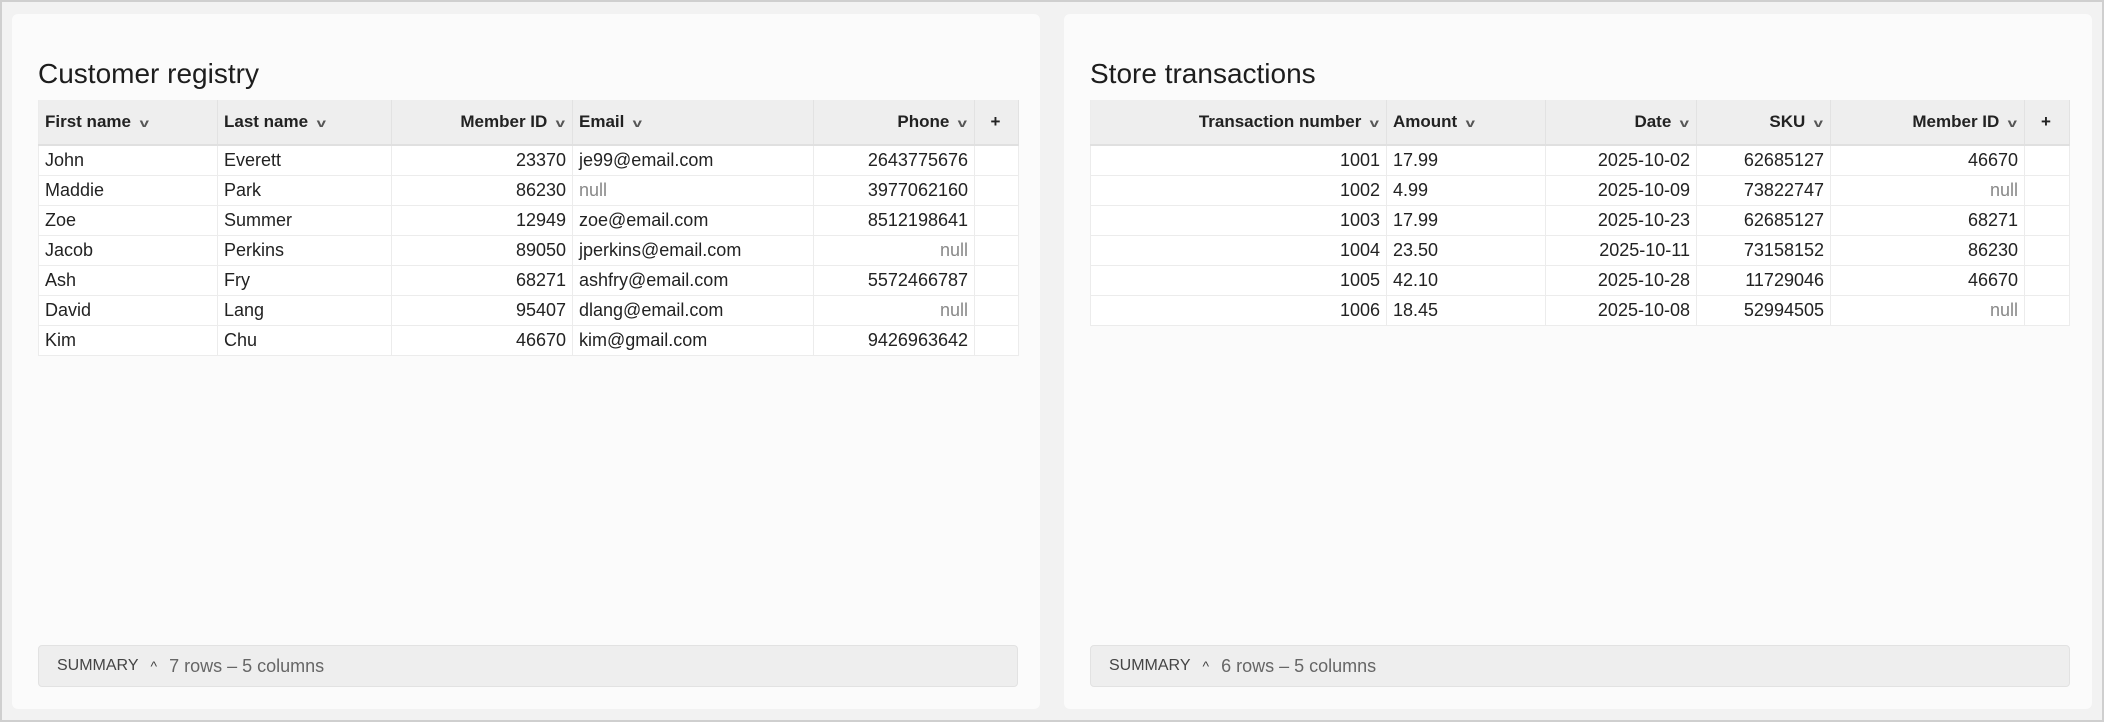 The width and height of the screenshot is (2104, 722). I want to click on summary-count: 6 rows – 5 columns, so click(1299, 665).